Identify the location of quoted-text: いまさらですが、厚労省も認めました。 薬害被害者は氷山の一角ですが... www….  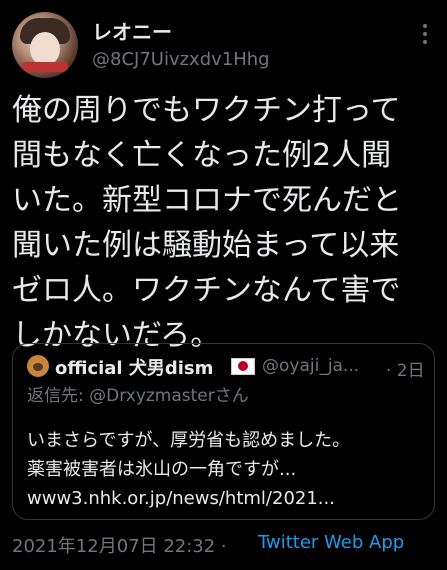
(189, 469).